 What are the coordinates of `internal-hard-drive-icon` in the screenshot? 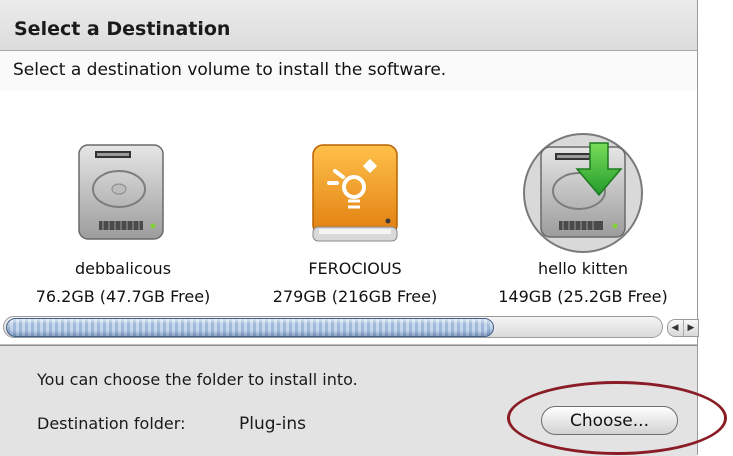 It's located at (121, 192).